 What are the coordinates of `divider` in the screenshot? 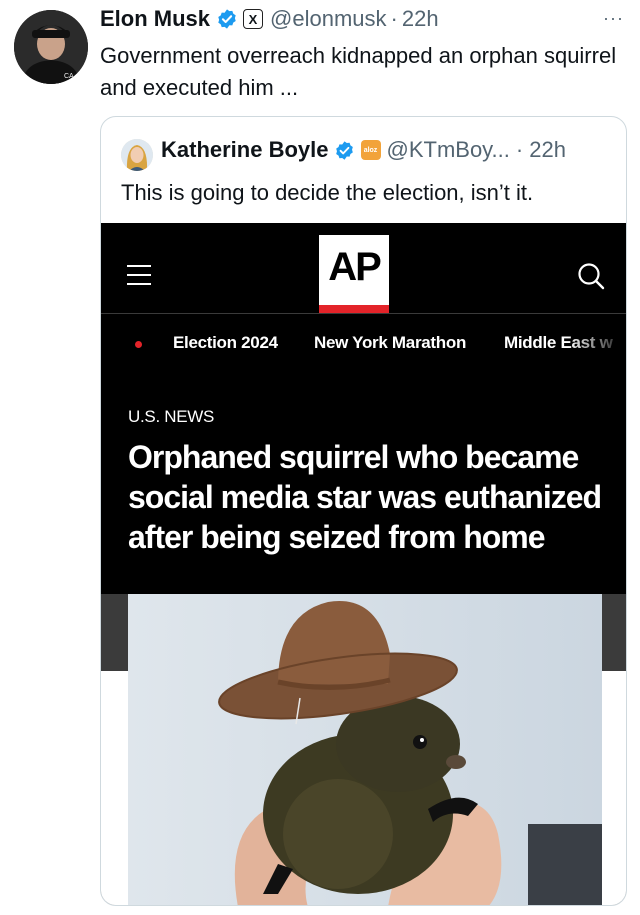 It's located at (363, 313).